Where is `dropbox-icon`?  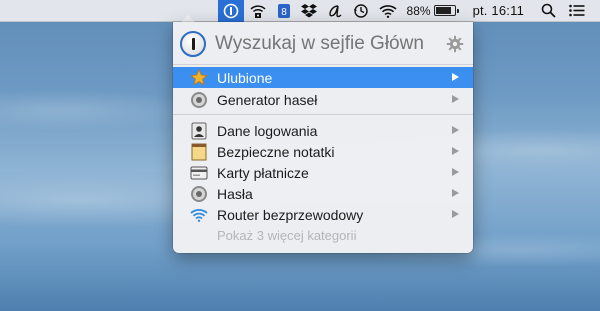 dropbox-icon is located at coordinates (309, 11).